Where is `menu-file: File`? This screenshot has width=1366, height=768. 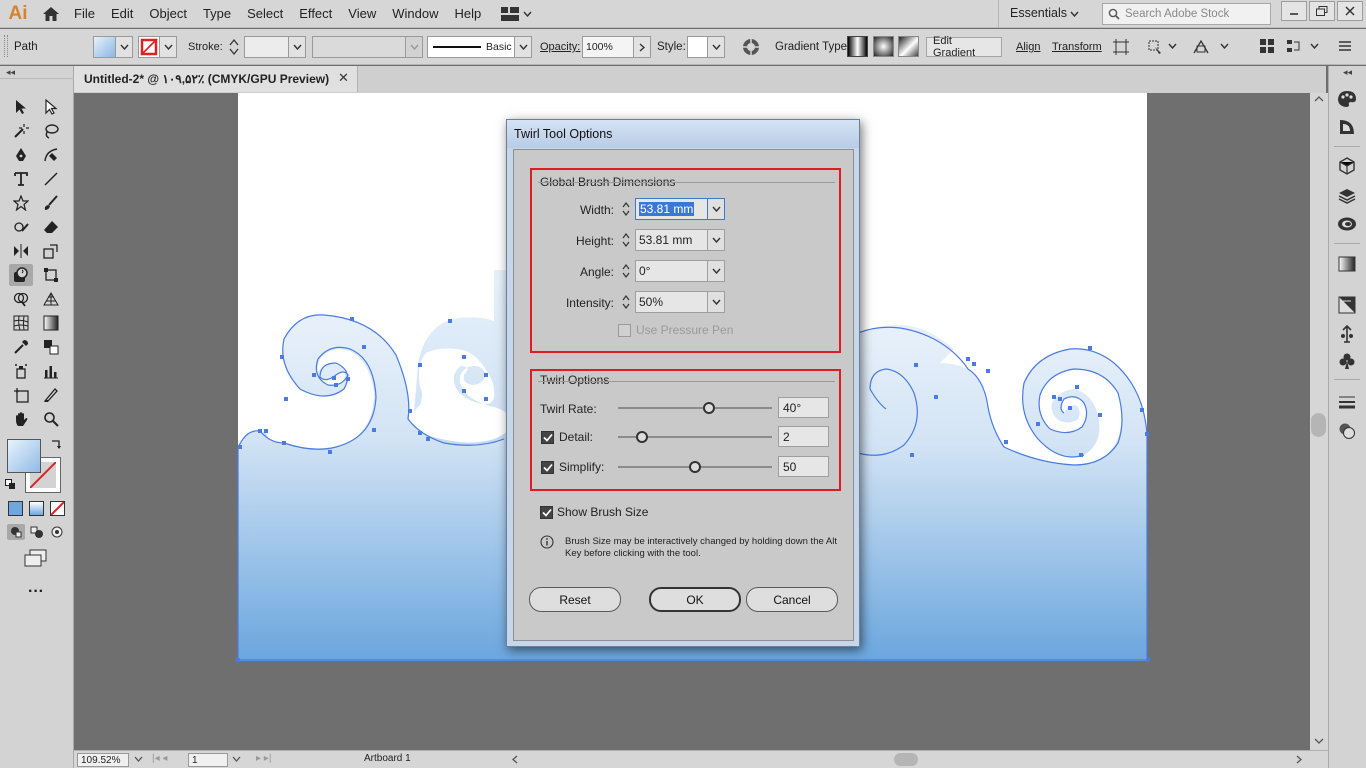 menu-file: File is located at coordinates (84, 14).